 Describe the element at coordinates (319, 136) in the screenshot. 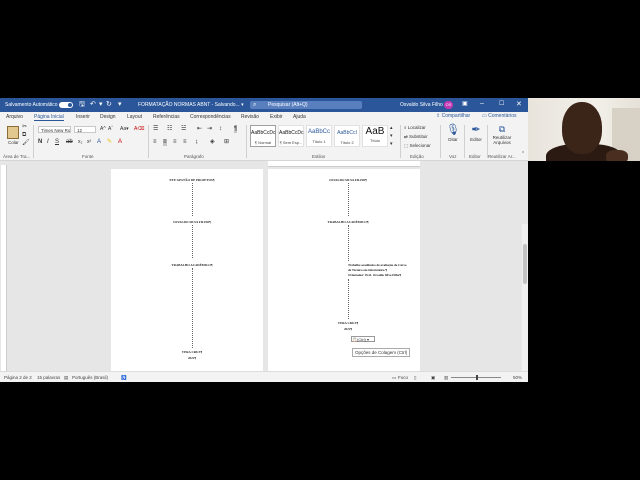

I see `style-titulo-1: AaBbCc Título 1` at that location.